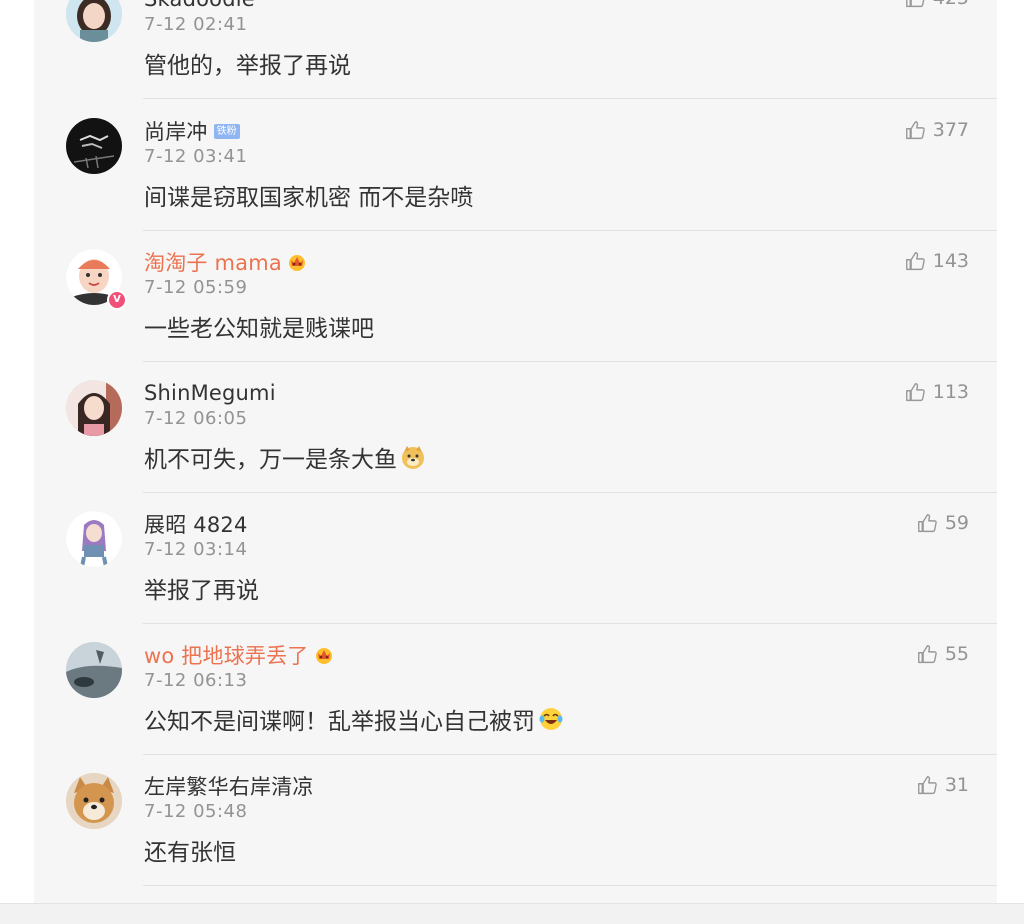  I want to click on like-button: 377, so click(937, 130).